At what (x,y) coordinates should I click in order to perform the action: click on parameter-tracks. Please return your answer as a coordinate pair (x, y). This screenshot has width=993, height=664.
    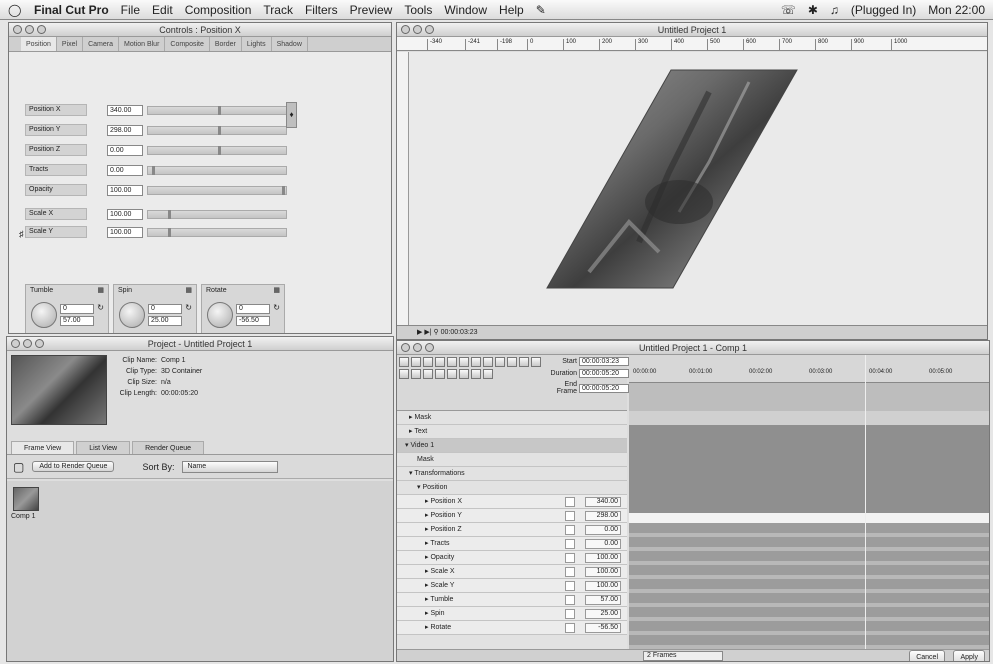
    Looking at the image, I should click on (809, 592).